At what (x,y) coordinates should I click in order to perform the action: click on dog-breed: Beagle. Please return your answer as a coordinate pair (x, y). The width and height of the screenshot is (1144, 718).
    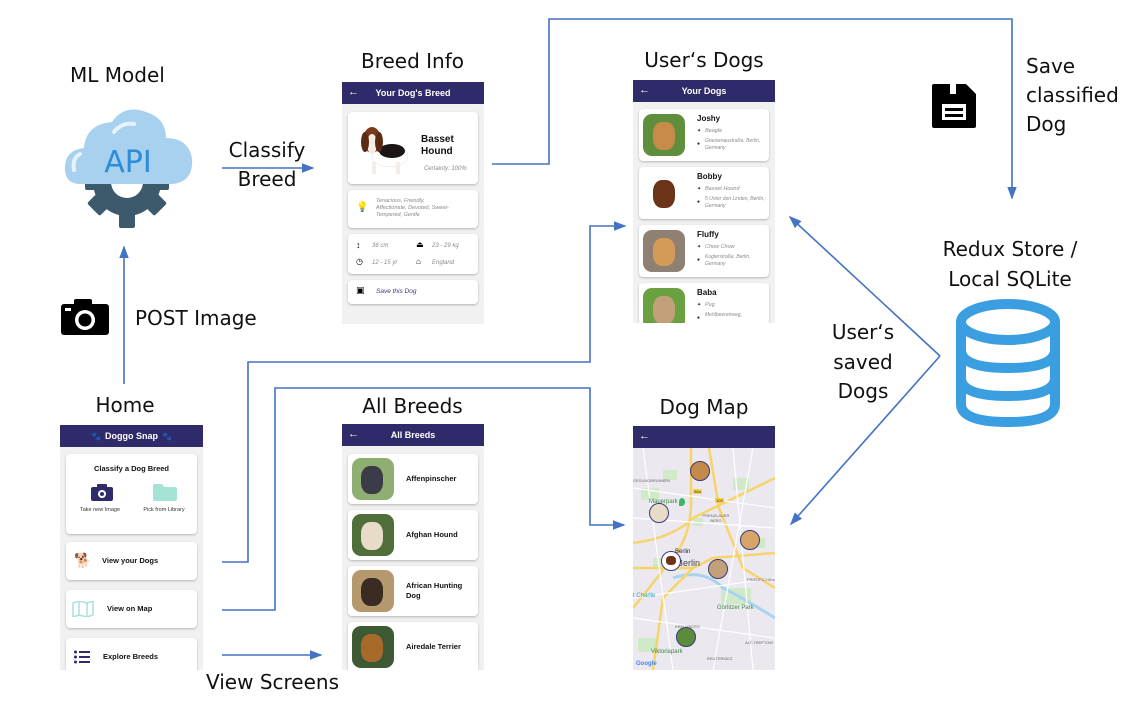
    Looking at the image, I should click on (714, 131).